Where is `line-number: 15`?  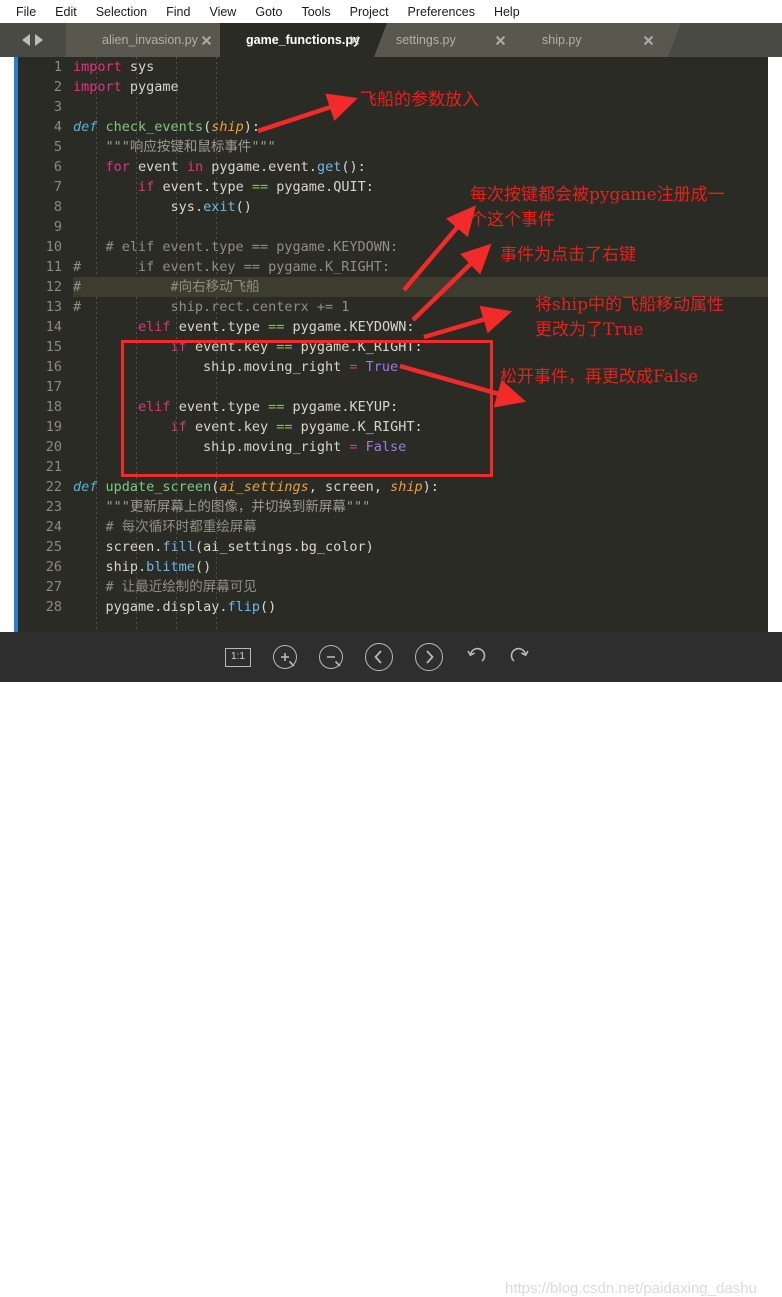
line-number: 15 is located at coordinates (53, 347).